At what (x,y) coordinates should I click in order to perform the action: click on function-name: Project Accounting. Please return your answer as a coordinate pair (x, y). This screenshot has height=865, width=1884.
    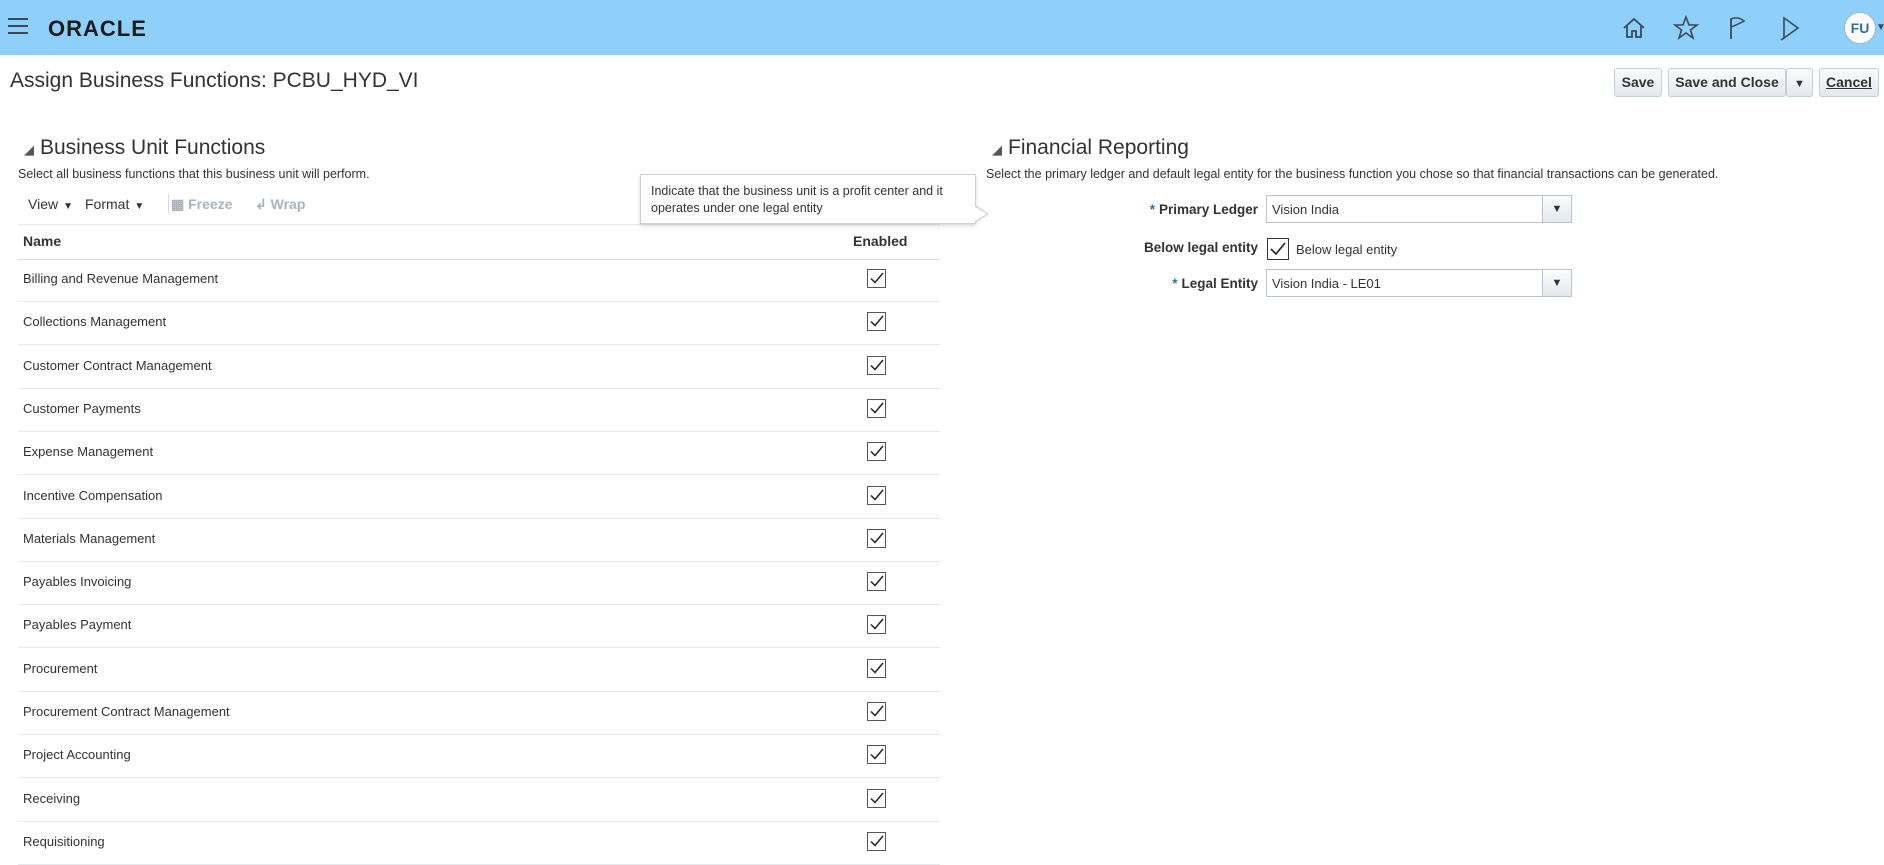
    Looking at the image, I should click on (77, 755).